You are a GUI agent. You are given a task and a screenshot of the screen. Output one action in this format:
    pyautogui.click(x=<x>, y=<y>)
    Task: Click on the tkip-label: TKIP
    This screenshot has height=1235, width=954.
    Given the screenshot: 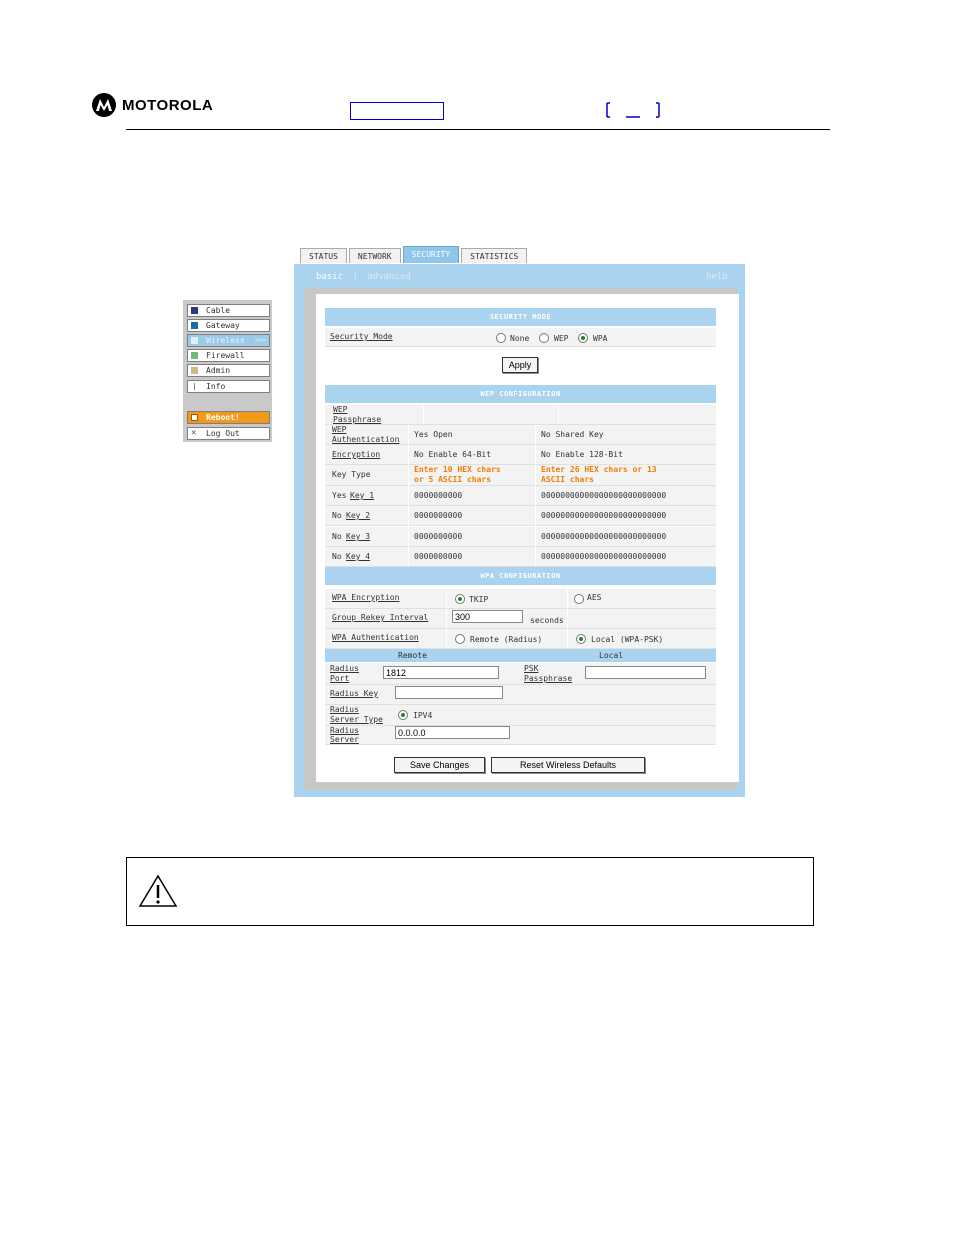 What is the action you would take?
    pyautogui.click(x=479, y=599)
    